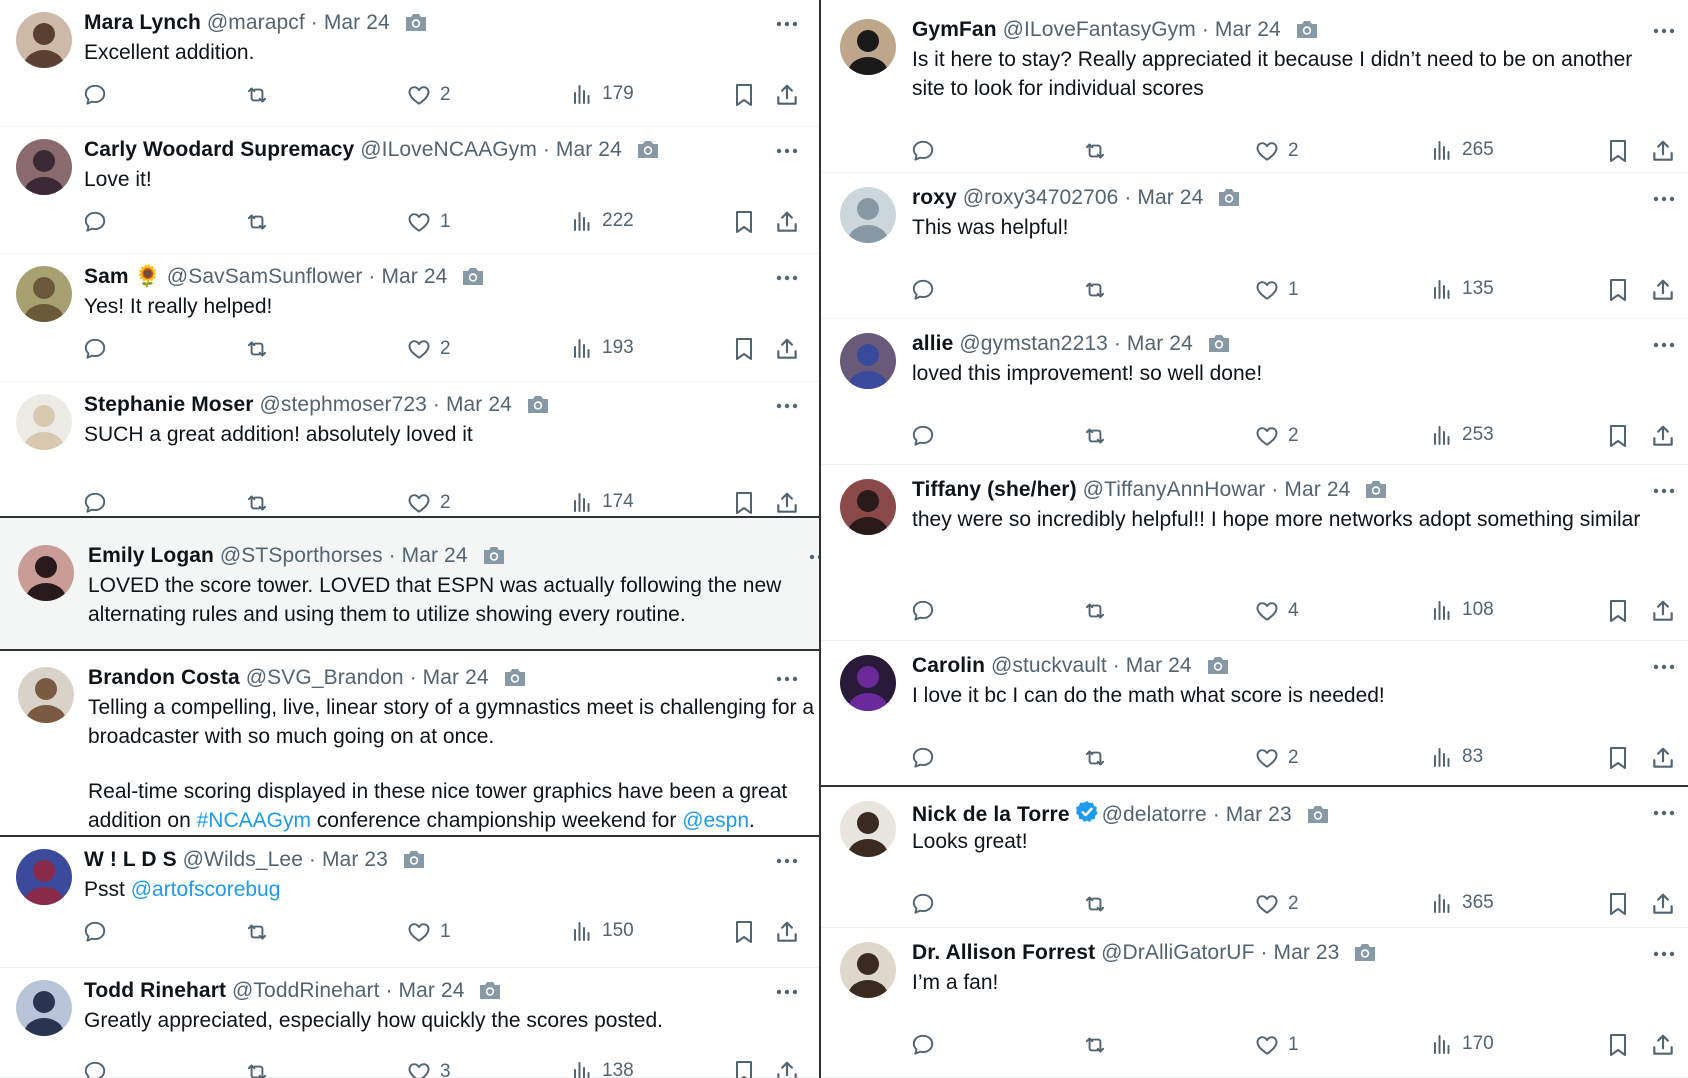 The height and width of the screenshot is (1078, 1688). I want to click on mention-link: @artofscorebug, so click(206, 889).